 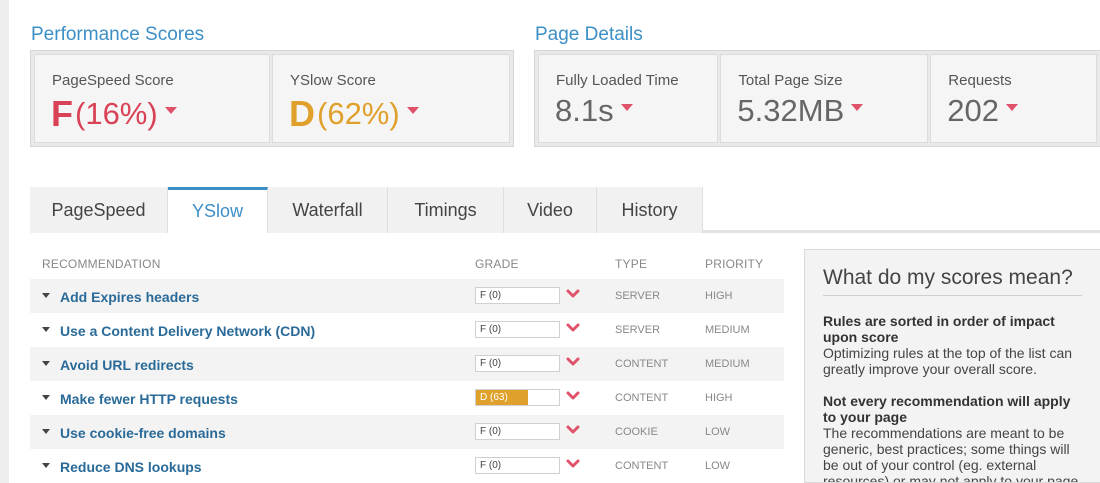 I want to click on yslow-score-value: D (62%), so click(x=354, y=114).